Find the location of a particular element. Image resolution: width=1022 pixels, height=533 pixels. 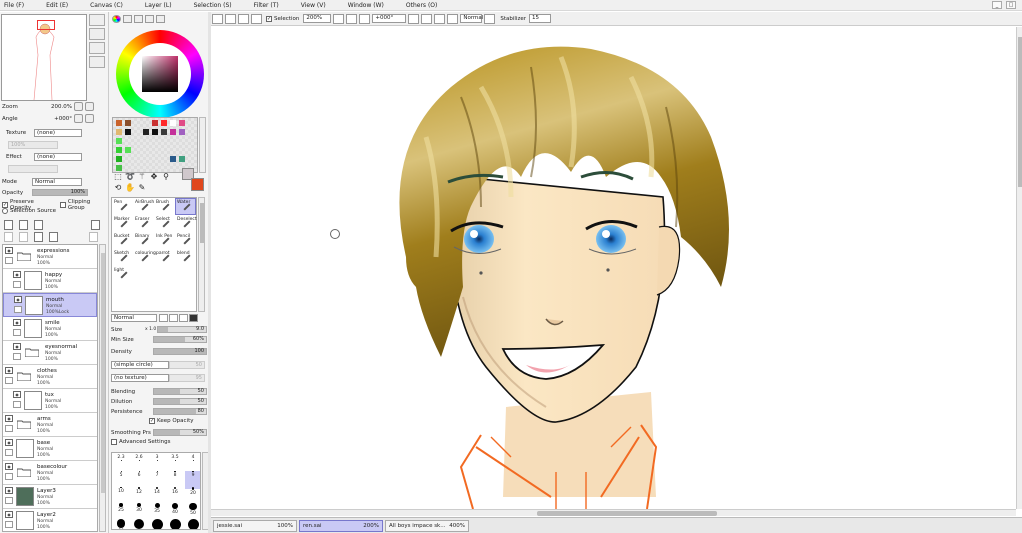

merge-layer-icon is located at coordinates (93, 237).